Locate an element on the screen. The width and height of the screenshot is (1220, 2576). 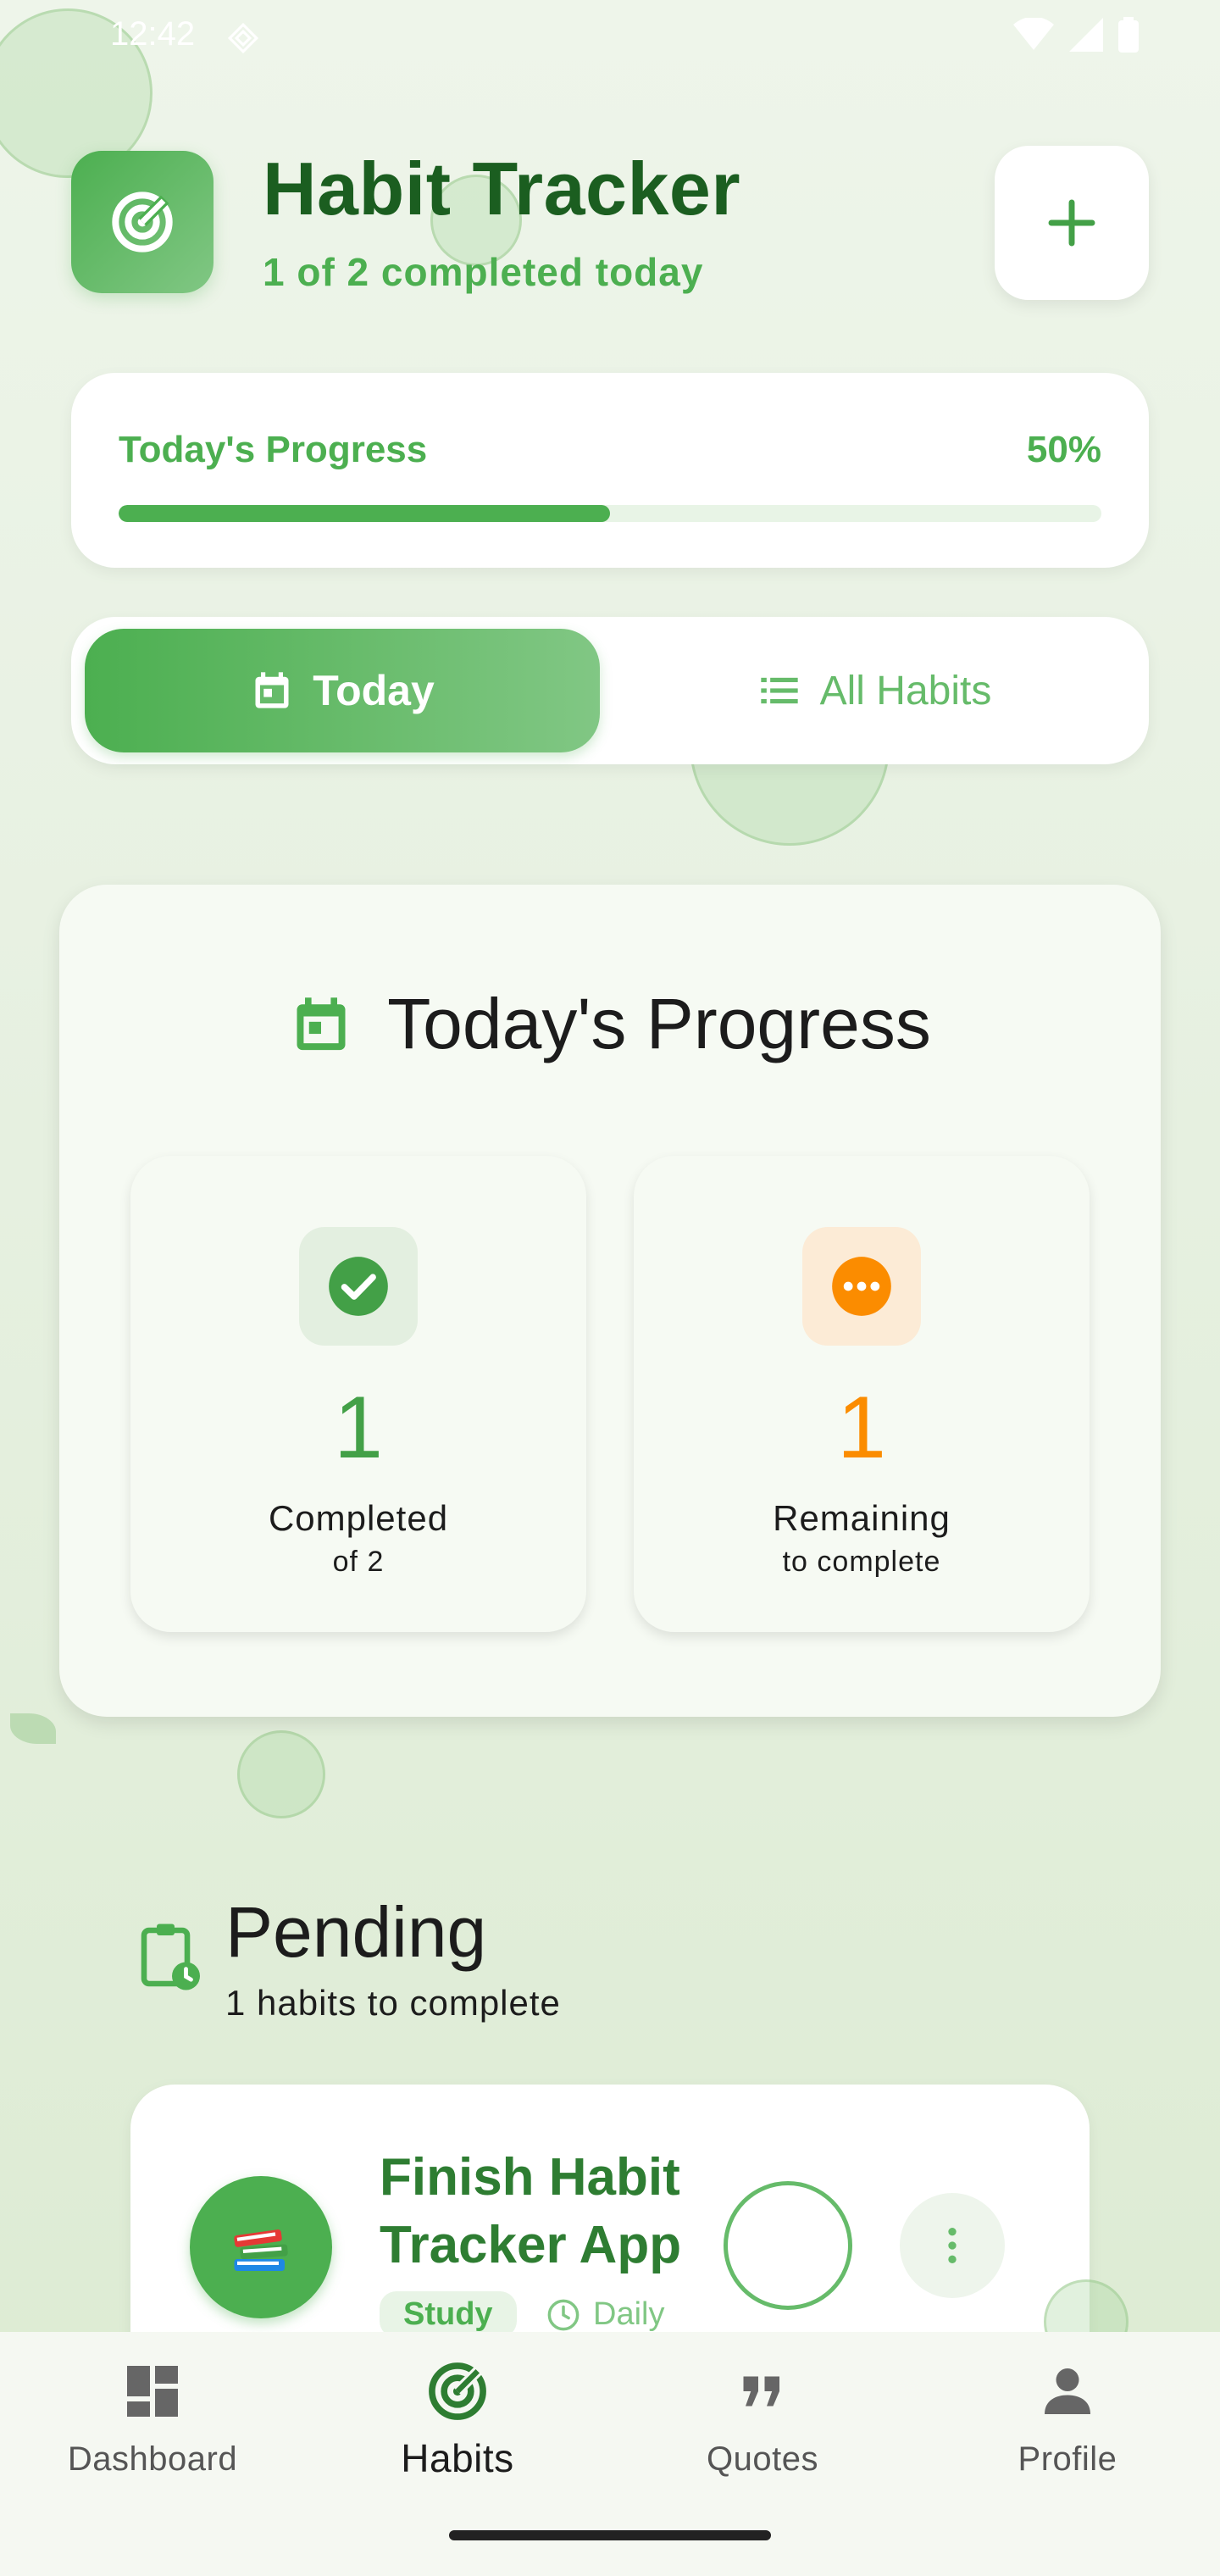
pending-clipboard-icon is located at coordinates (170, 1957).